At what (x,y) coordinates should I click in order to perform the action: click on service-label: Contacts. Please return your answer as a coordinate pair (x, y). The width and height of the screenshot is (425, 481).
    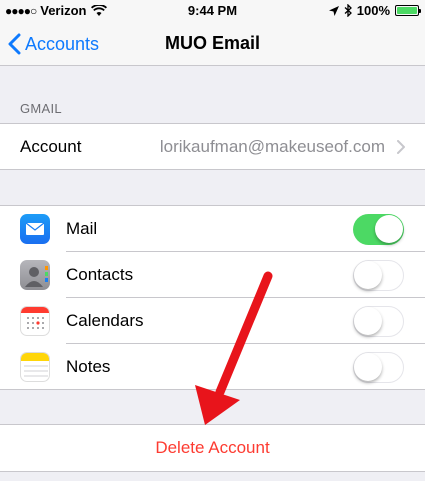
    Looking at the image, I should click on (100, 274).